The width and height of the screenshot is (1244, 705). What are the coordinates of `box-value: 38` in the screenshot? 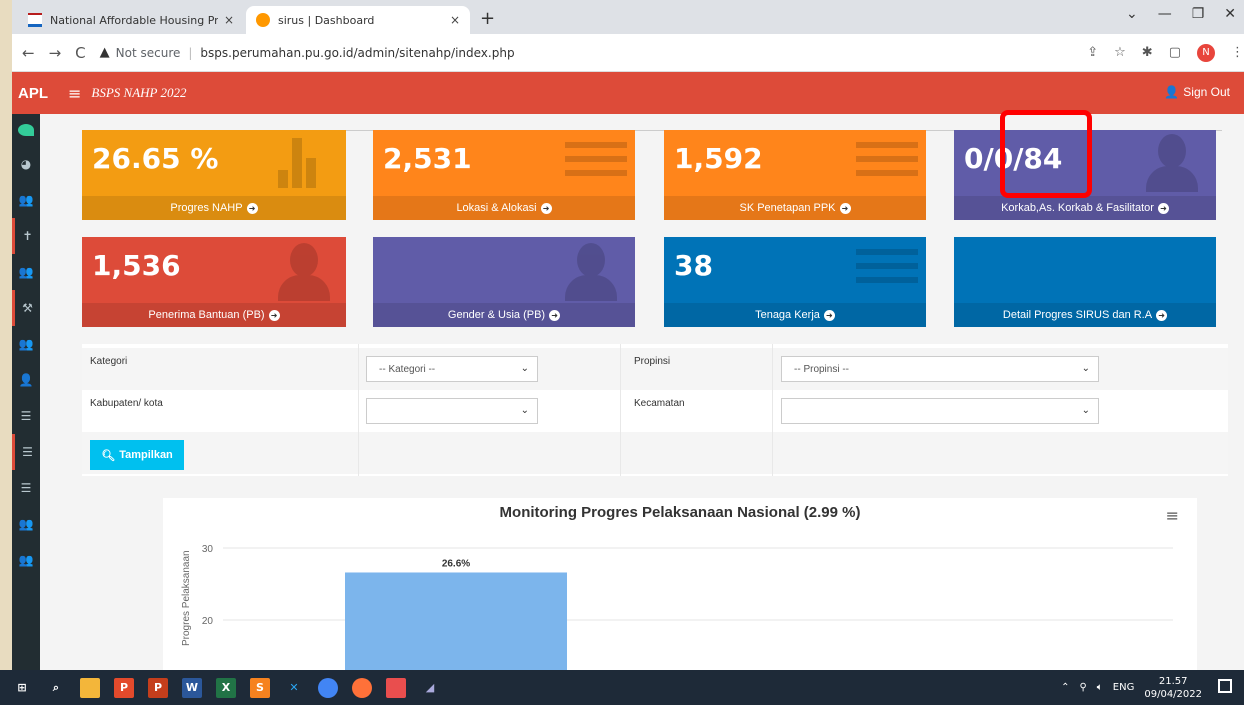 It's located at (693, 265).